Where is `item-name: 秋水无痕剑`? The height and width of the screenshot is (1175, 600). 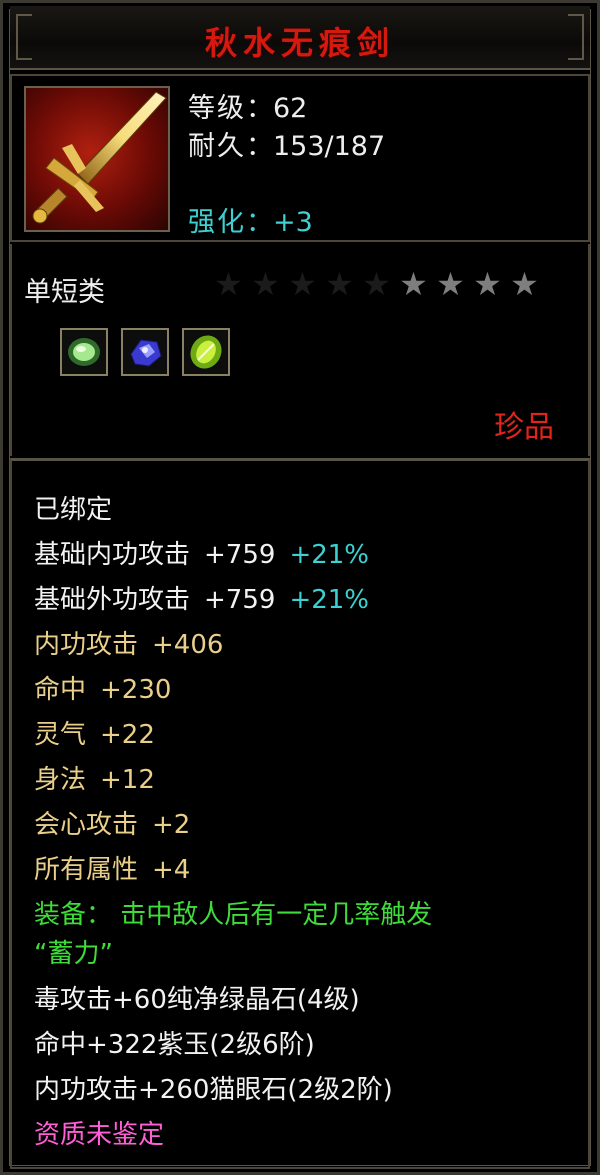 item-name: 秋水无痕剑 is located at coordinates (299, 43).